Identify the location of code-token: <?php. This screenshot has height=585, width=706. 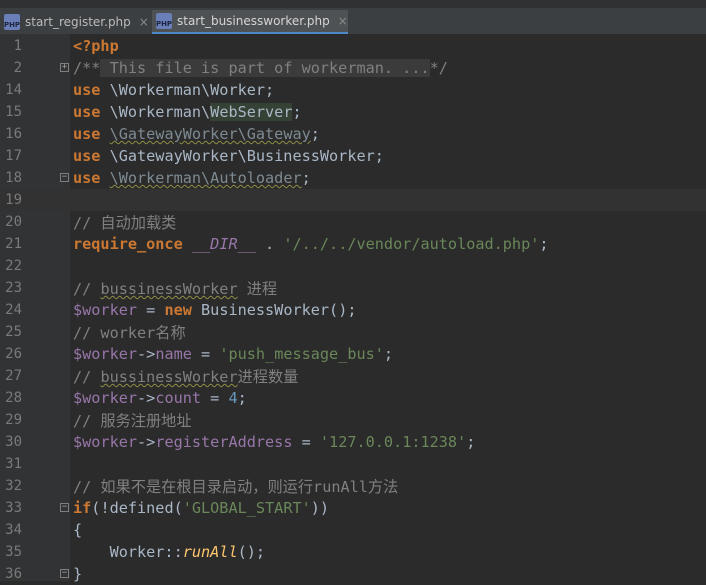
(96, 46).